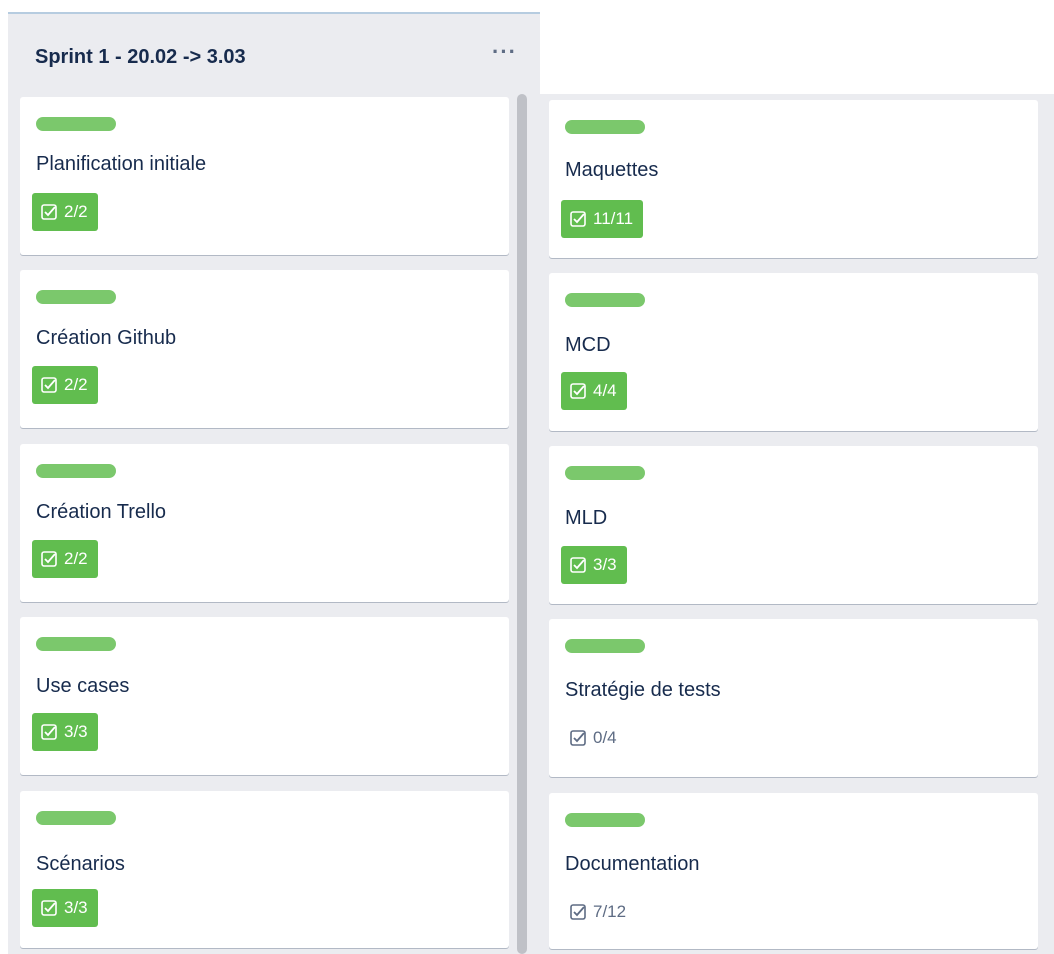 This screenshot has width=1054, height=954. I want to click on card-title: Scénarios, so click(80, 864).